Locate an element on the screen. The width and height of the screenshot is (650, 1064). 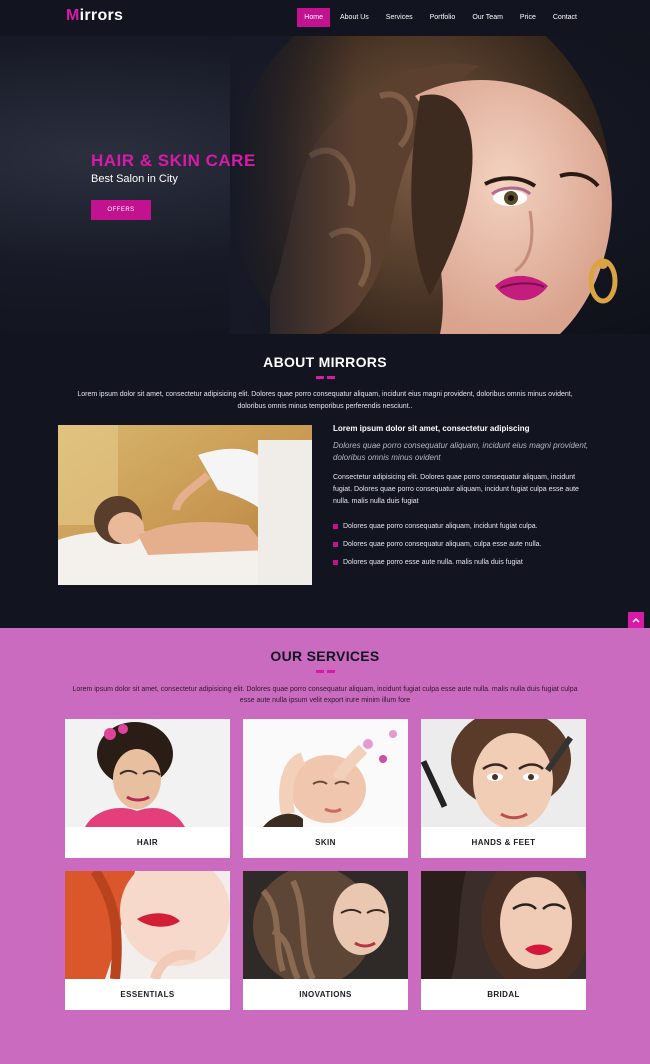
bridal-service-image is located at coordinates (503, 925).